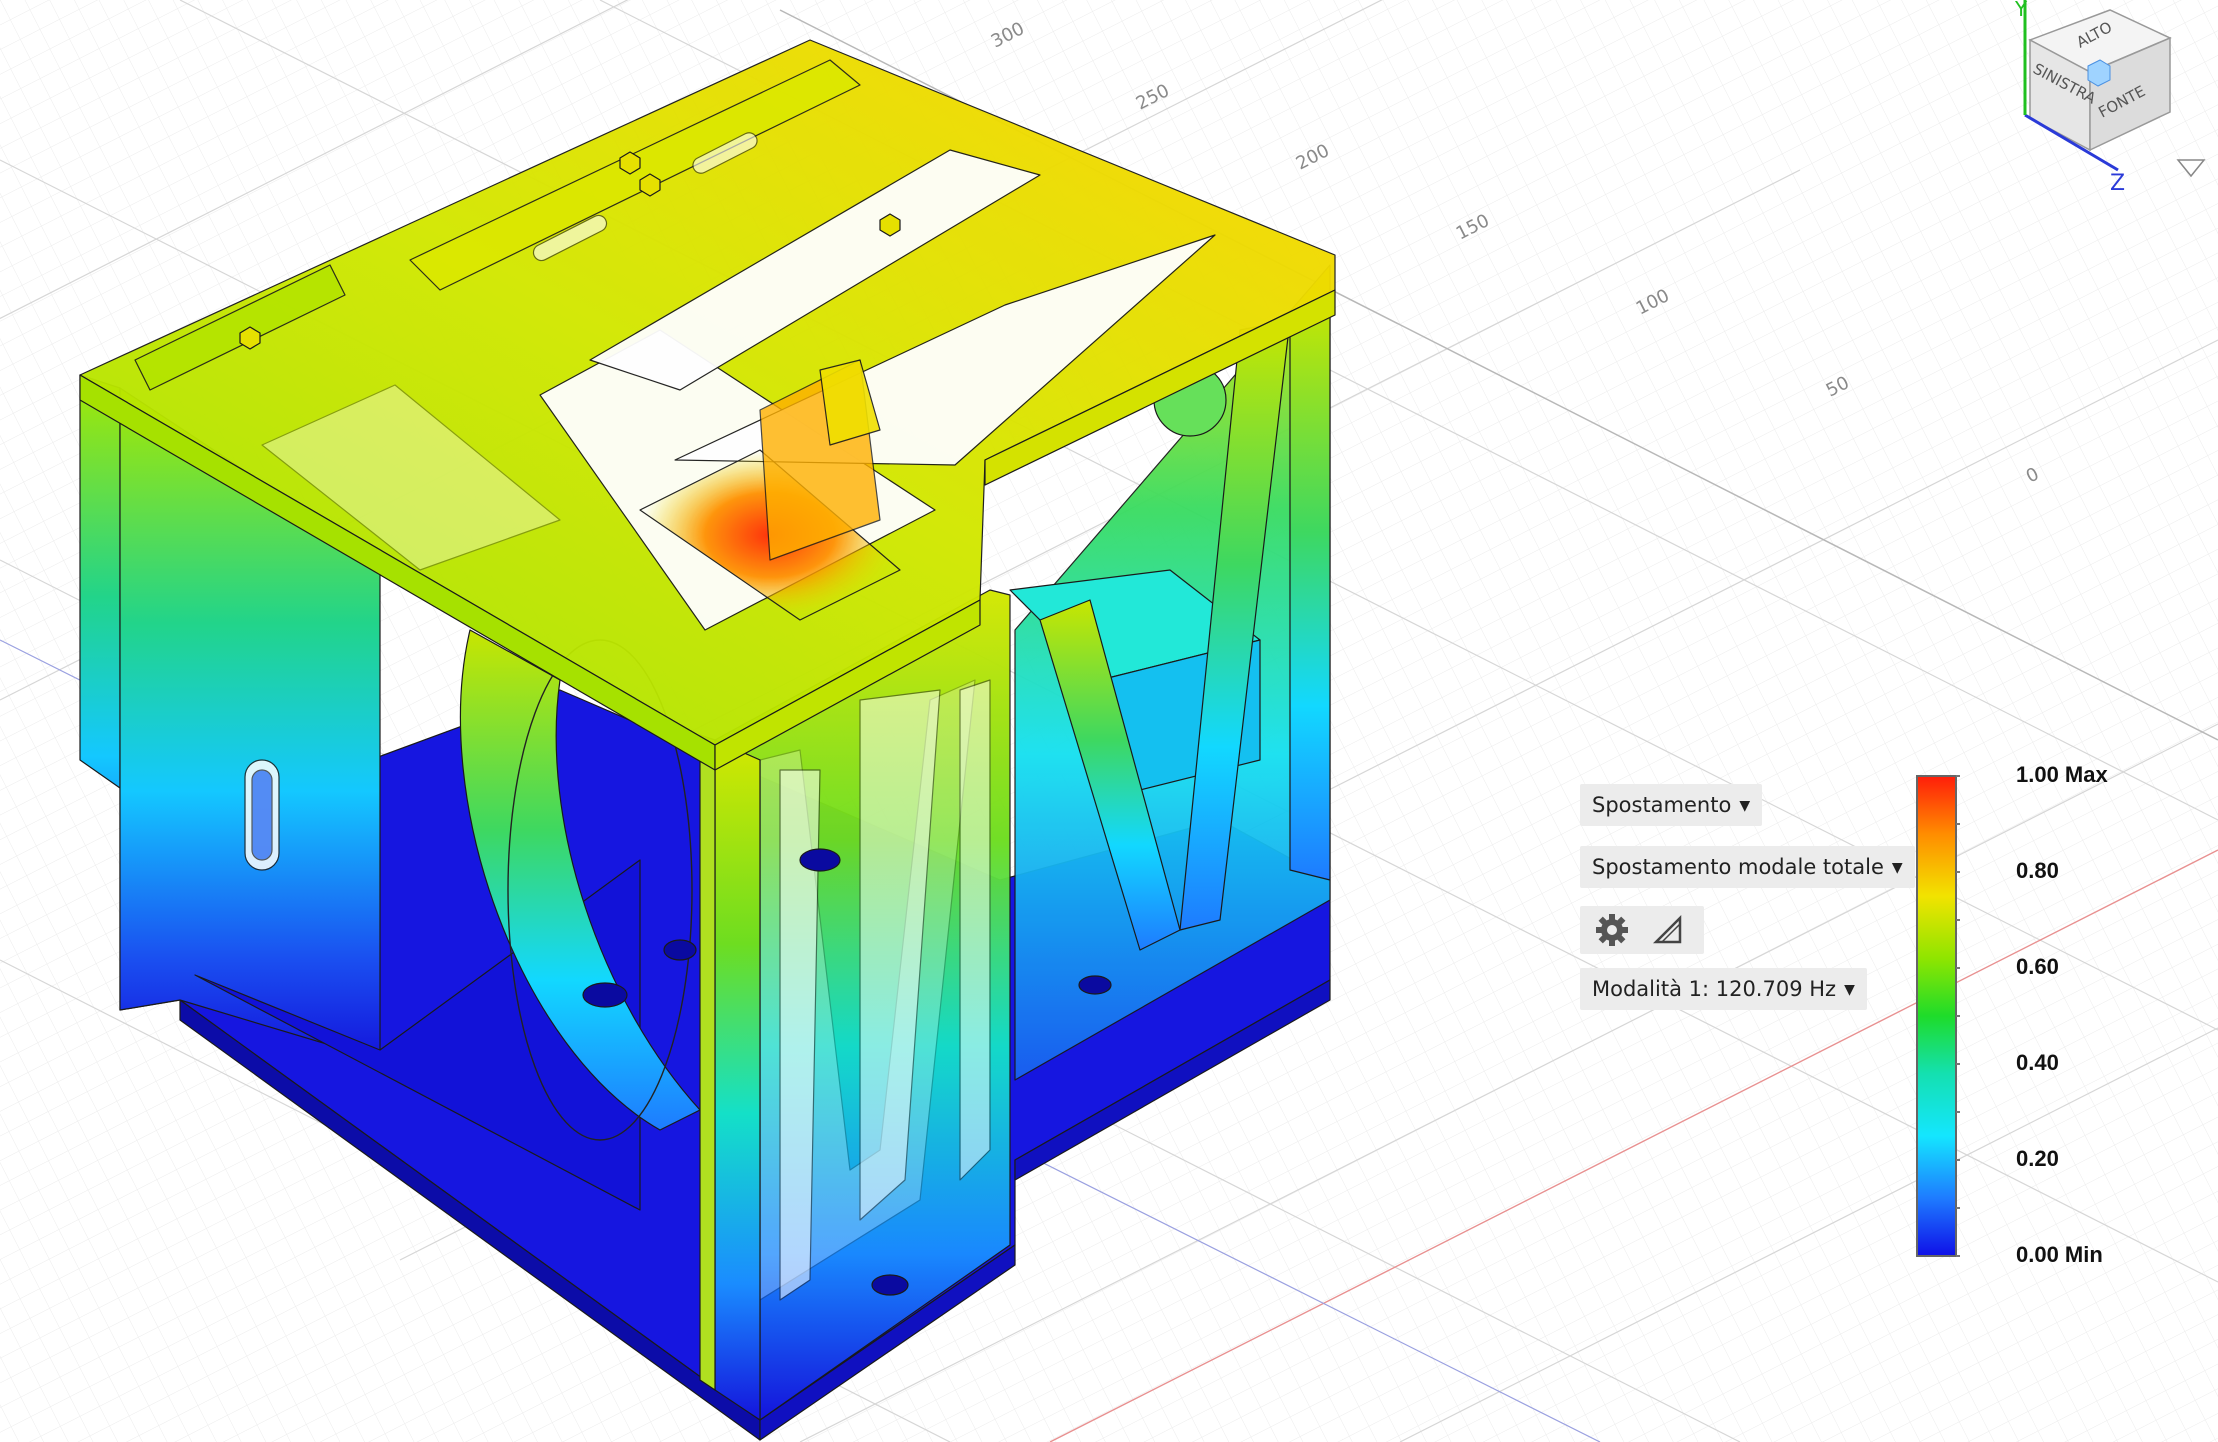  What do you see at coordinates (1642, 930) in the screenshot?
I see `legend-tools` at bounding box center [1642, 930].